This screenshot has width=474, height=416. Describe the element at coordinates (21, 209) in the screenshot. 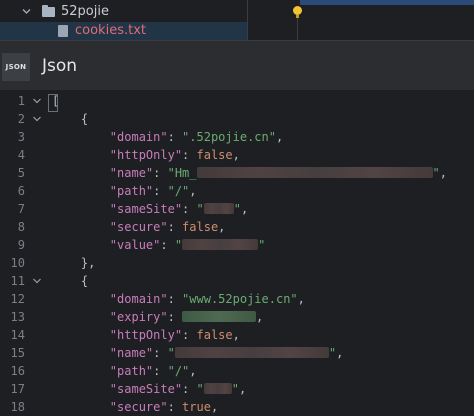

I see `line-number: 7` at that location.